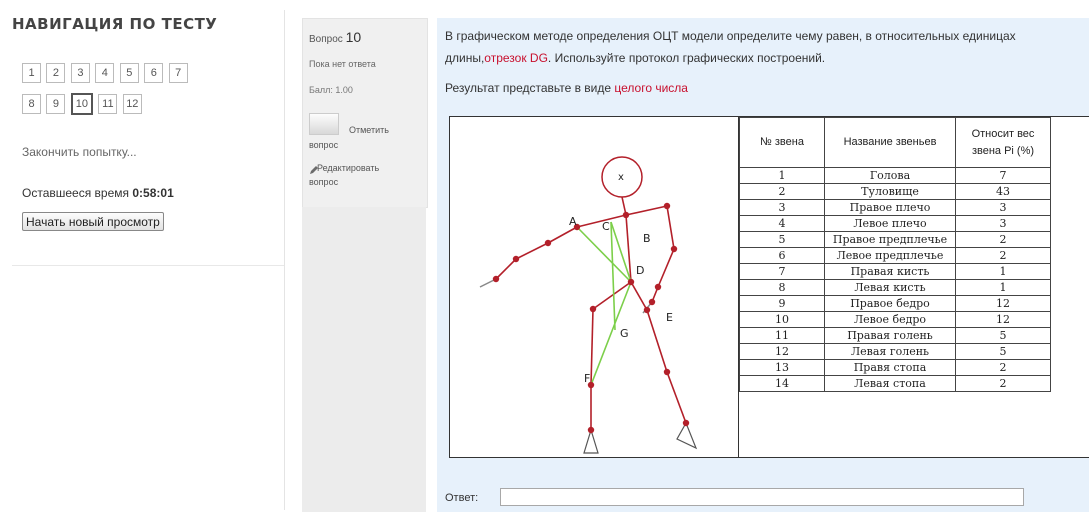 The height and width of the screenshot is (512, 1089). What do you see at coordinates (323, 182) in the screenshot?
I see `edit-question-link-line2: вопрос` at bounding box center [323, 182].